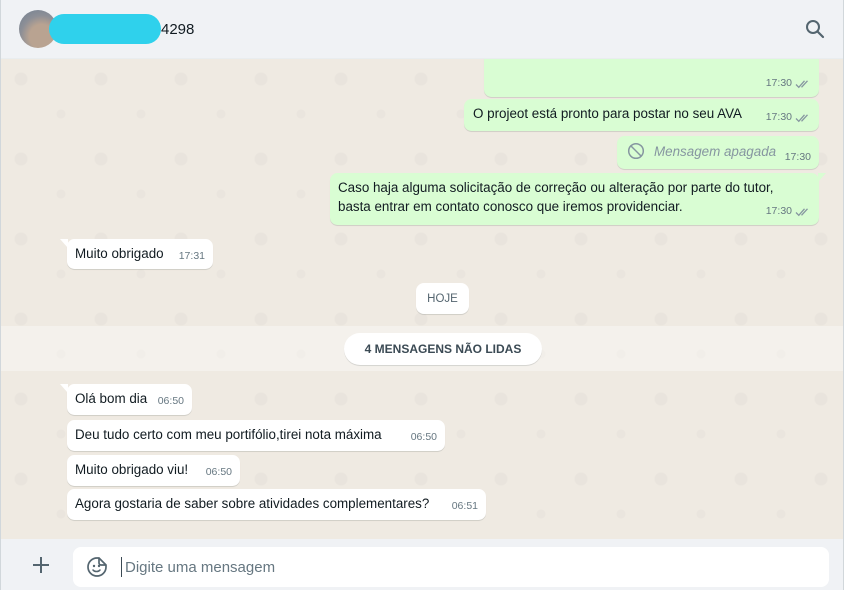 Image resolution: width=844 pixels, height=590 pixels. I want to click on message-text: Mensagem apagada, so click(715, 151).